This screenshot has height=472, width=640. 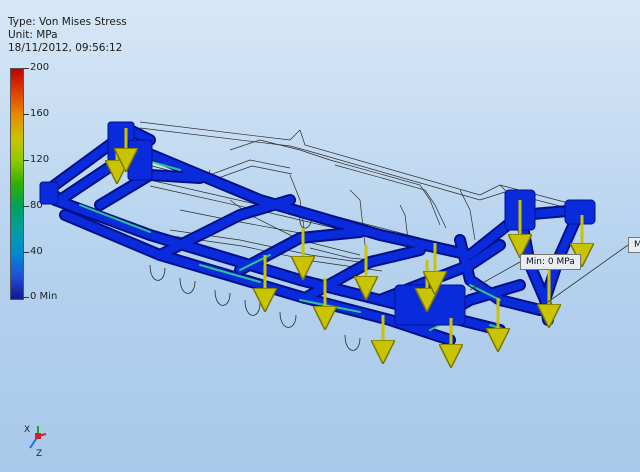 I want to click on max-probe-label: Ma, so click(x=634, y=245).